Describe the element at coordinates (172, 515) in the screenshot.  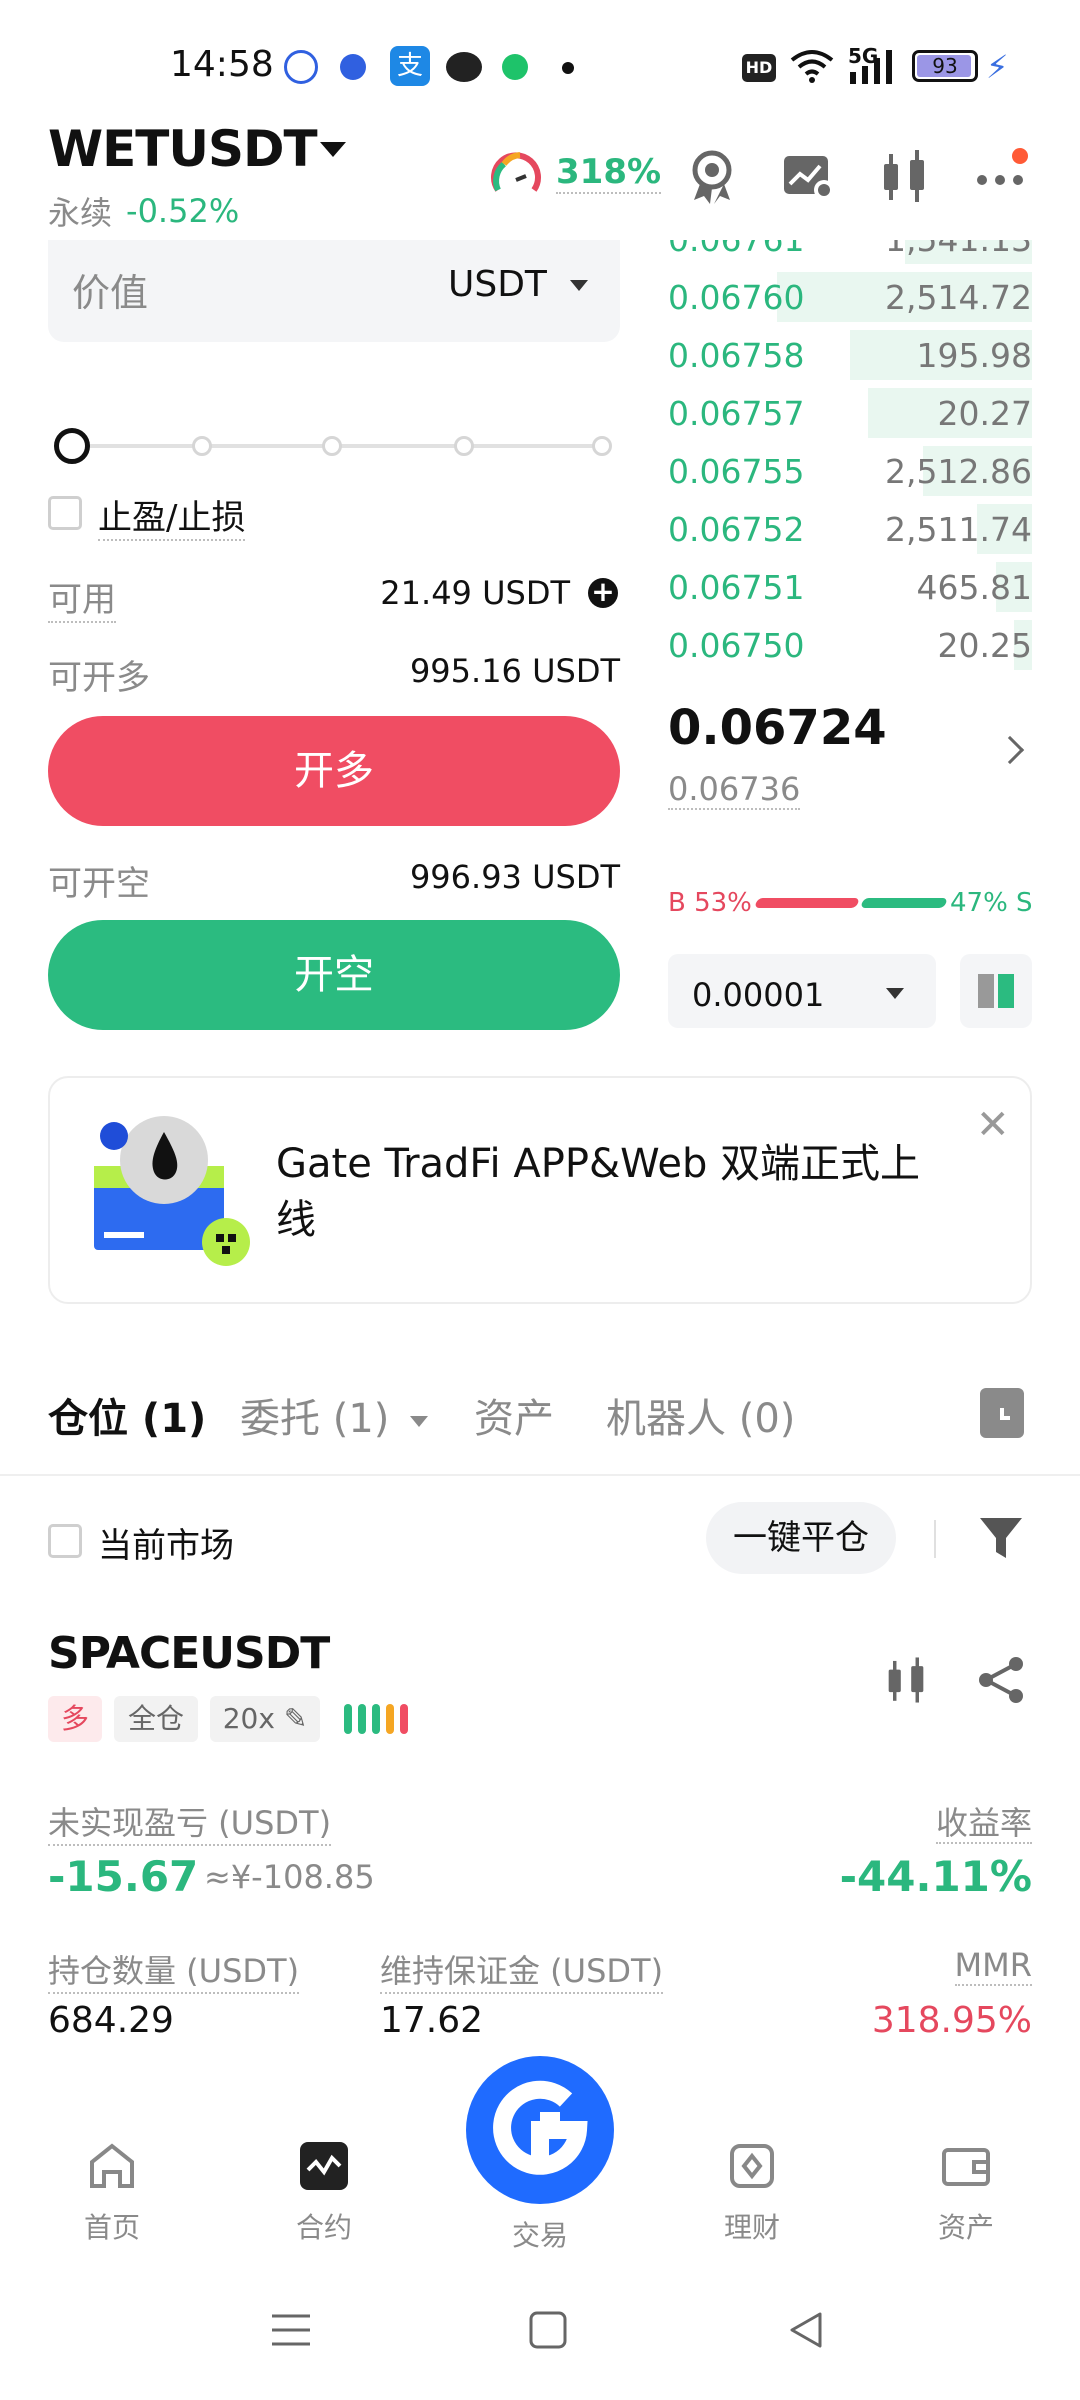
I see `tpsl-label: 止盈/止损` at that location.